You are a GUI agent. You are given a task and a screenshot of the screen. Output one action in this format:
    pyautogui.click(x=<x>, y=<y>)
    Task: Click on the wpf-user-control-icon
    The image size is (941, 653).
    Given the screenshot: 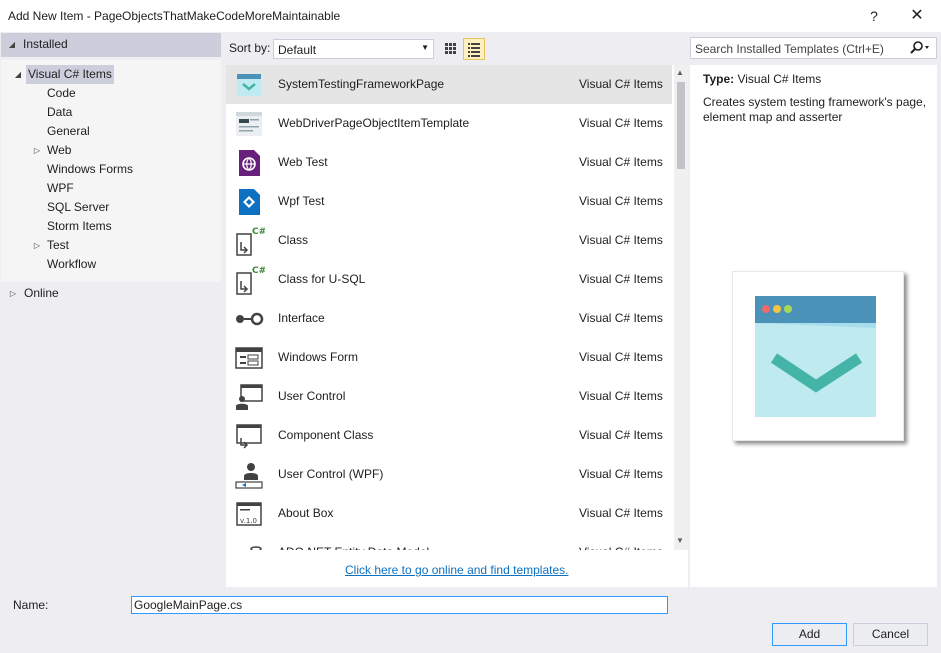 What is the action you would take?
    pyautogui.click(x=249, y=476)
    